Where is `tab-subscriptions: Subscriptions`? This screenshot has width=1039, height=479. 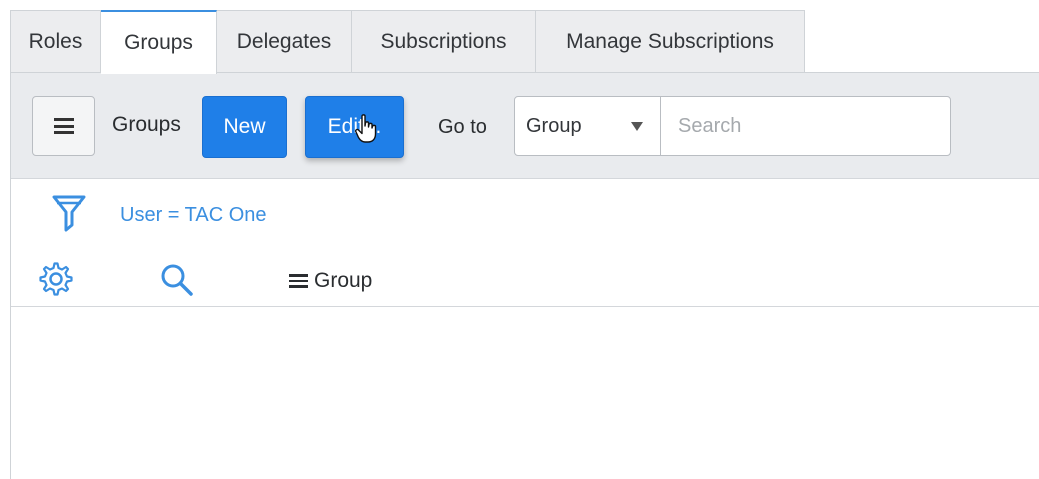 tab-subscriptions: Subscriptions is located at coordinates (444, 41).